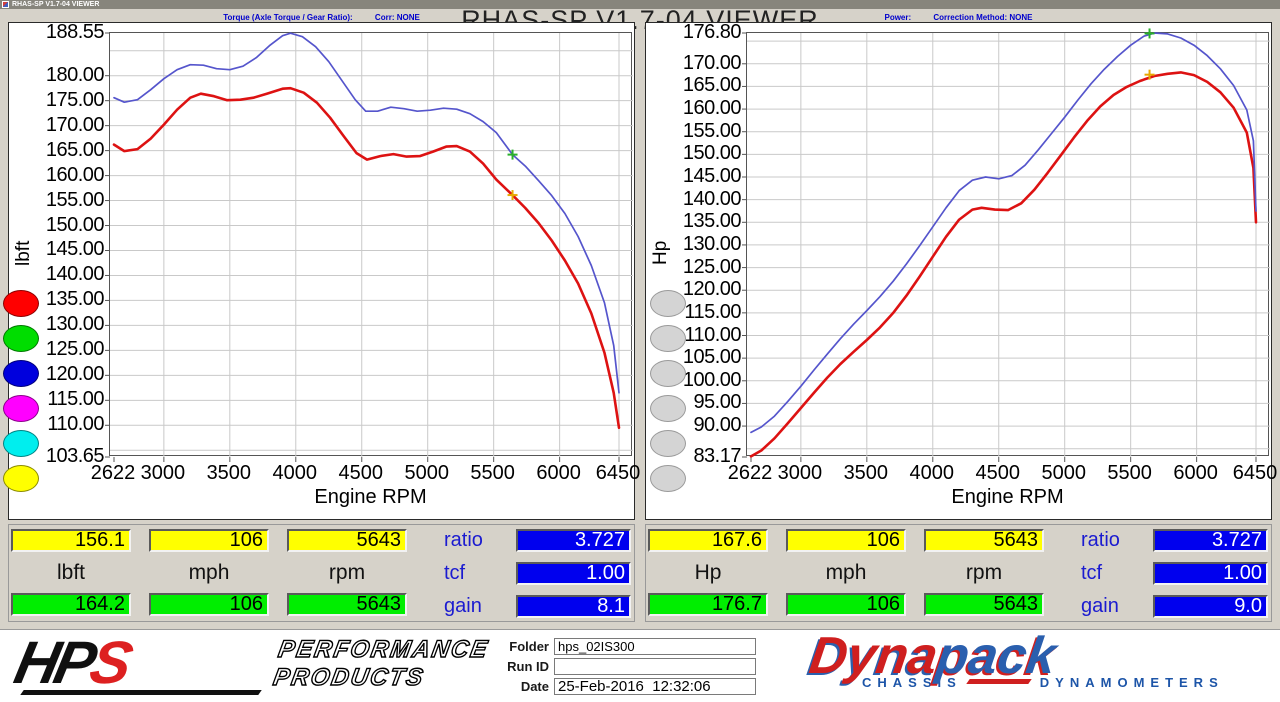  What do you see at coordinates (534, 686) in the screenshot?
I see `date-label: Date` at bounding box center [534, 686].